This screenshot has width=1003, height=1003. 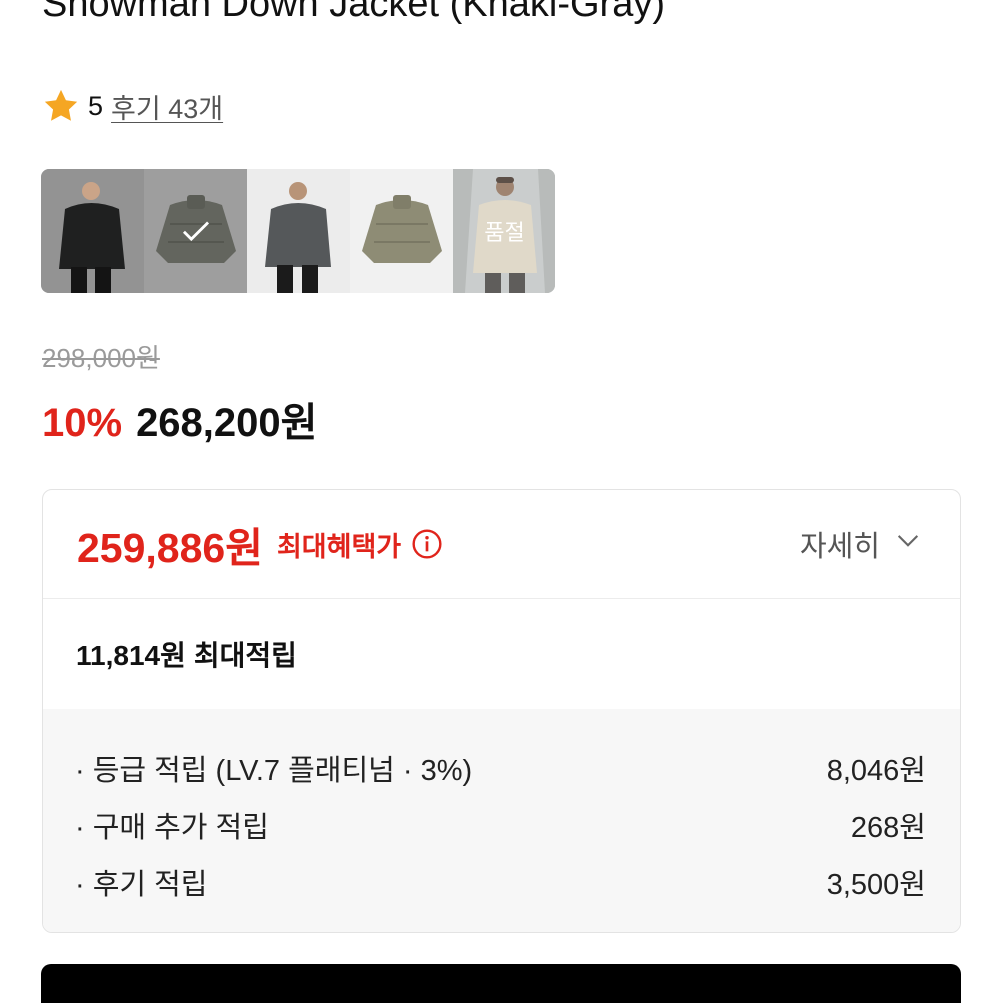 What do you see at coordinates (170, 548) in the screenshot?
I see `max-benefit-price: 259,886원` at bounding box center [170, 548].